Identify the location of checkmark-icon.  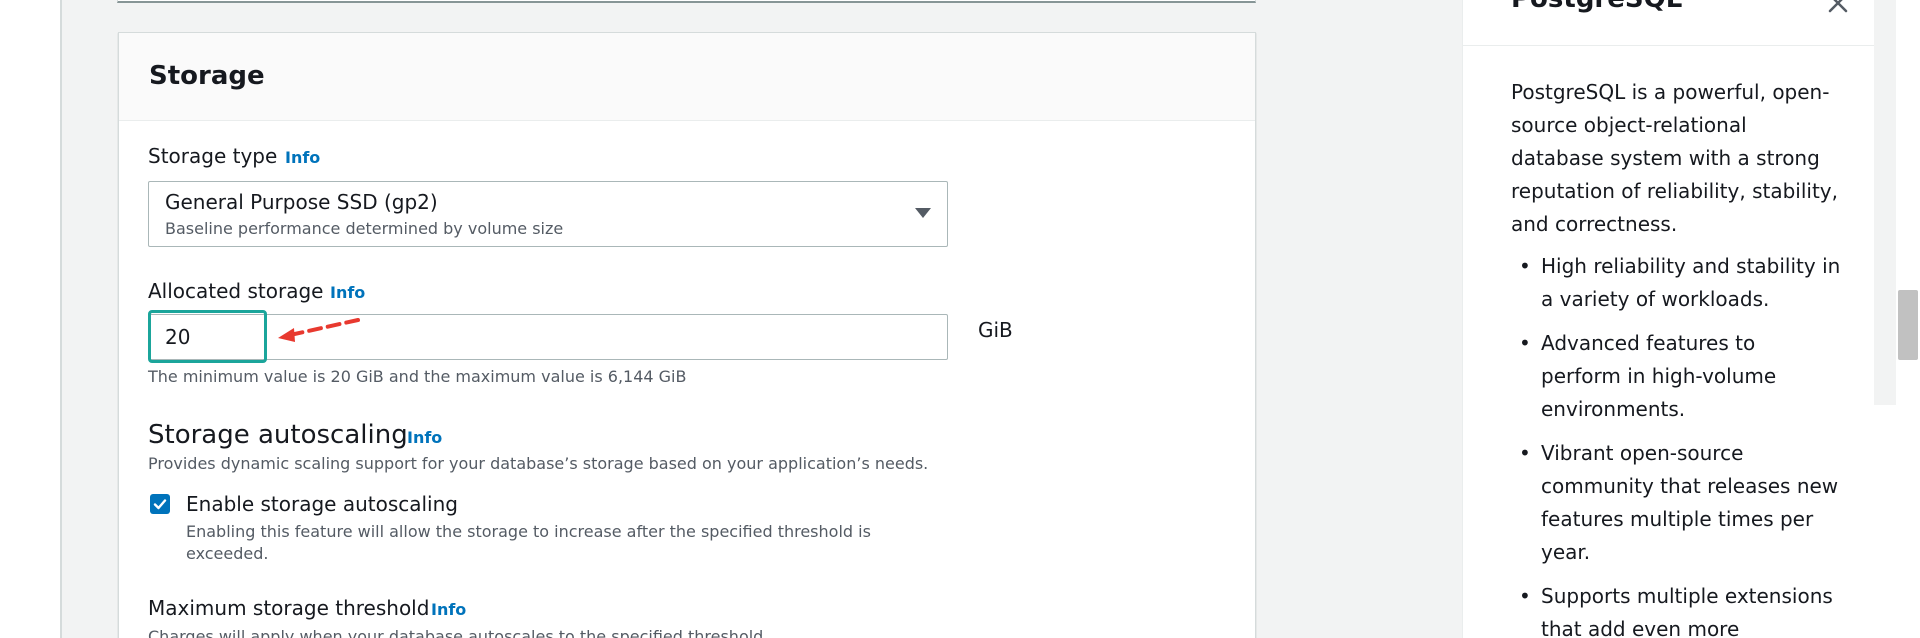
(160, 504).